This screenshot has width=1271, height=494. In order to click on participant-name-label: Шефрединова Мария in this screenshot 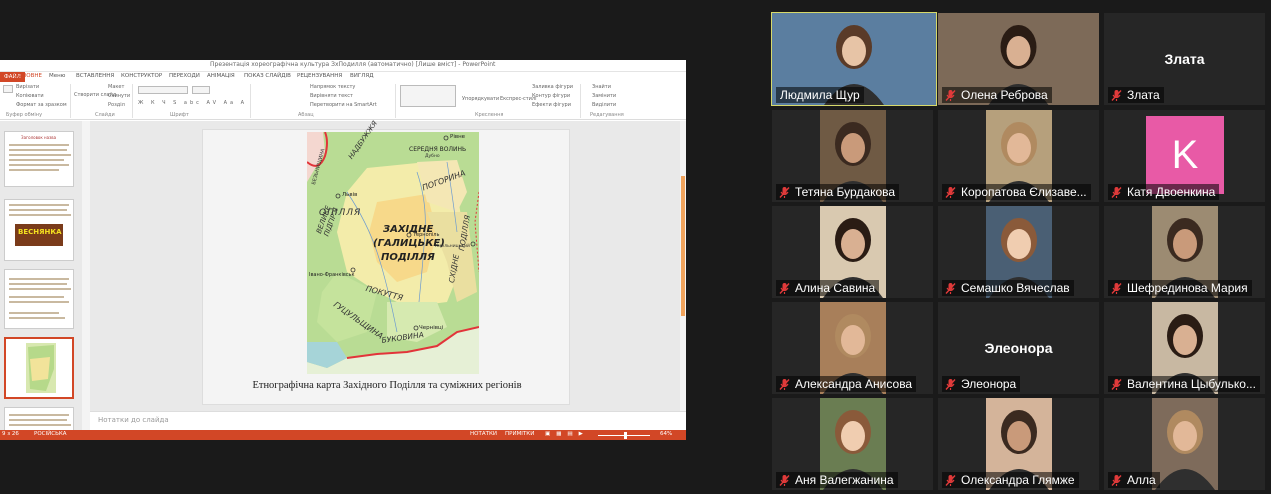, I will do `click(1180, 288)`.